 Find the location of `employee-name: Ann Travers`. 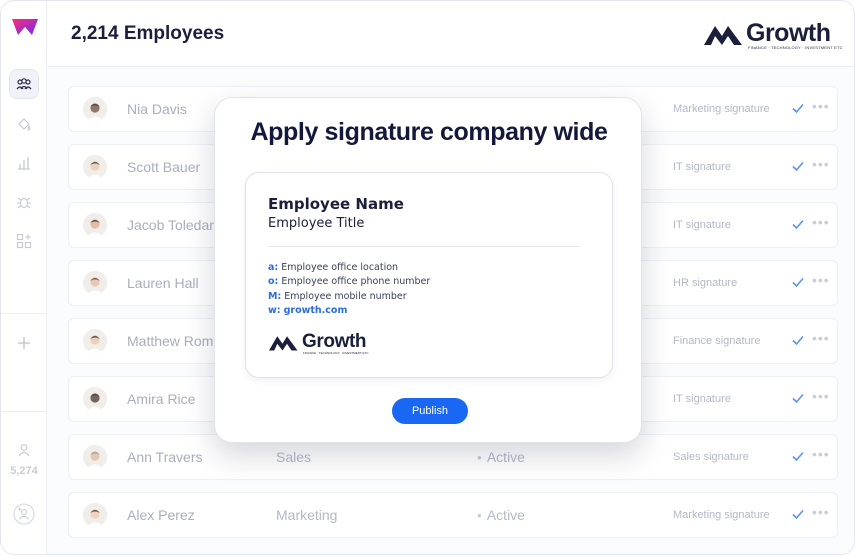

employee-name: Ann Travers is located at coordinates (165, 457).